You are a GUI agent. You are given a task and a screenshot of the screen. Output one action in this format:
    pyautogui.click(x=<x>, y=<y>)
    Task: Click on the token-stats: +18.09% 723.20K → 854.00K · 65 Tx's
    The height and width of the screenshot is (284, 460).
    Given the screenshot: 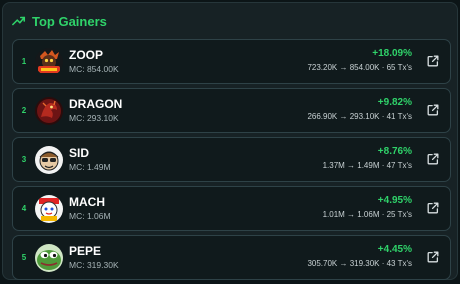 What is the action you would take?
    pyautogui.click(x=359, y=60)
    